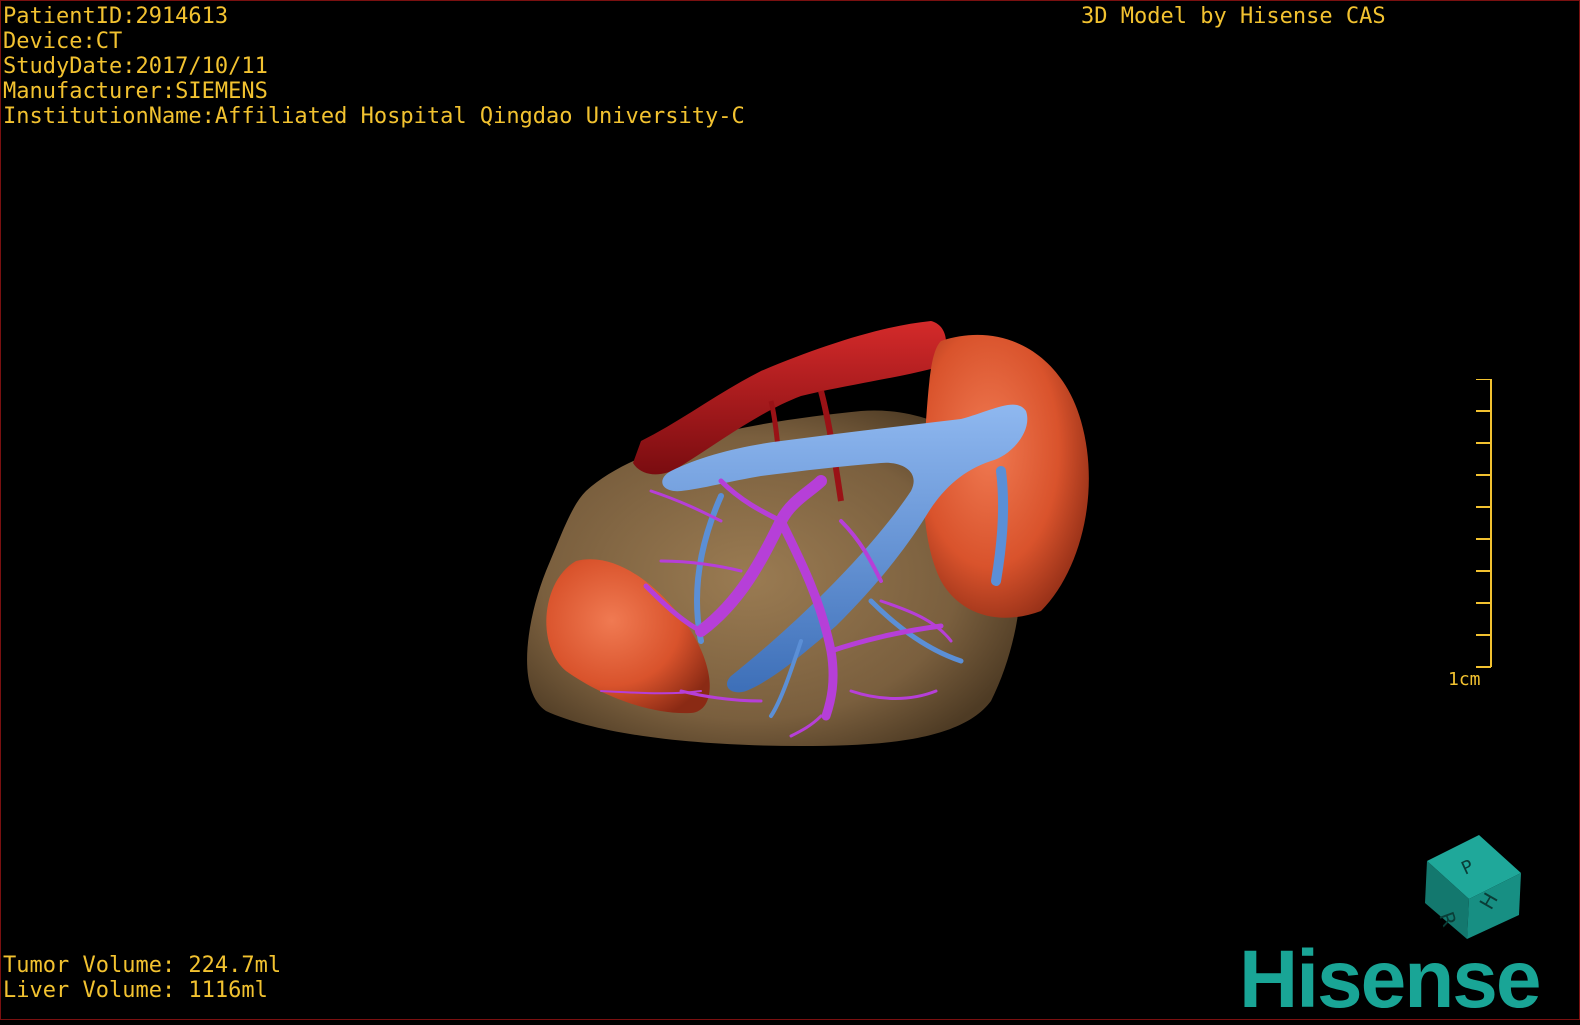 This screenshot has width=1580, height=1025. What do you see at coordinates (1474, 888) in the screenshot?
I see `orientation-cube: P H R` at bounding box center [1474, 888].